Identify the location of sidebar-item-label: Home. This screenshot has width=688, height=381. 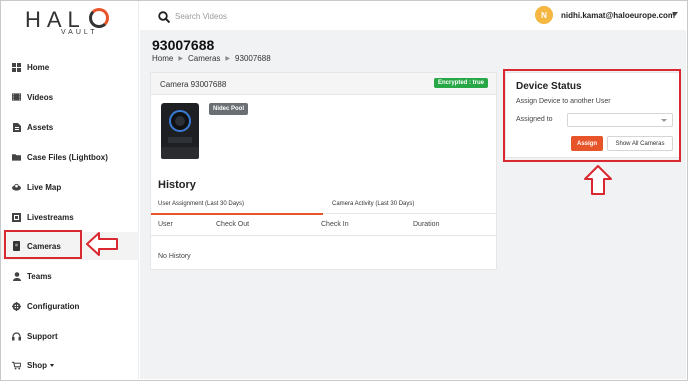
(38, 67).